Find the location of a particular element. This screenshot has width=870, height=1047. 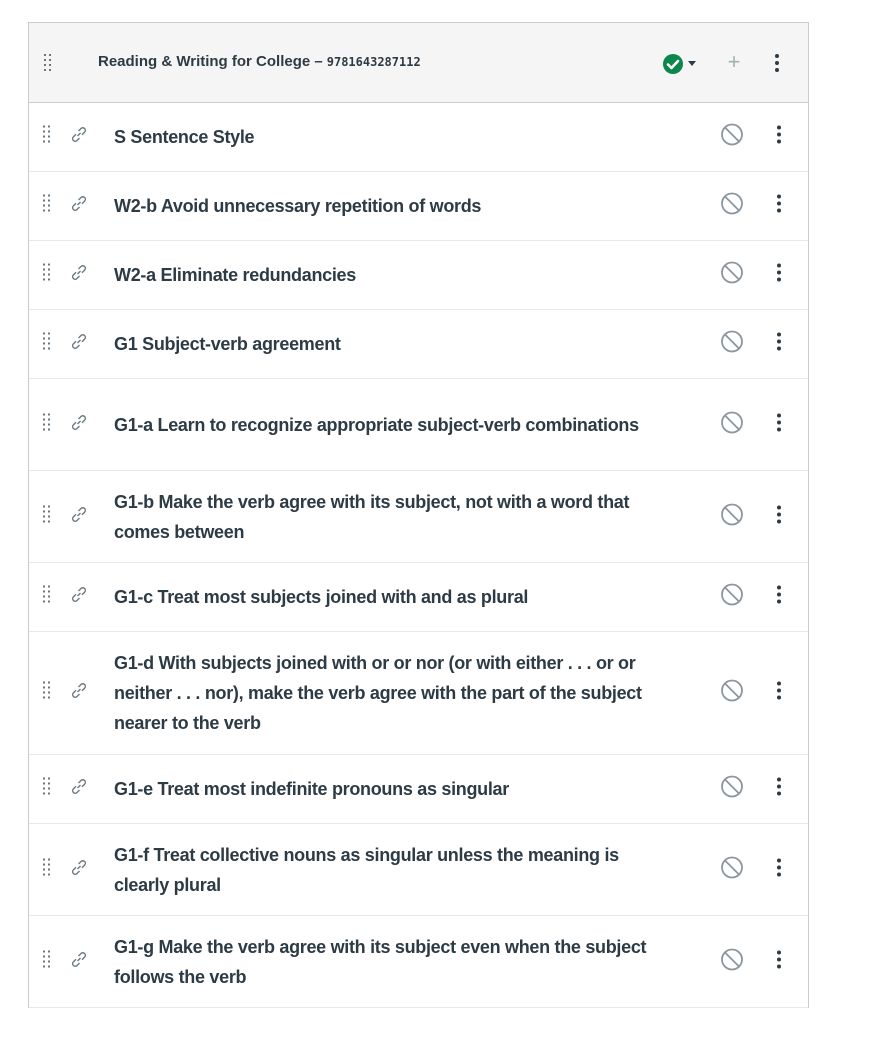

module-item-title: W2-a Eliminate redundancies is located at coordinates (394, 275).